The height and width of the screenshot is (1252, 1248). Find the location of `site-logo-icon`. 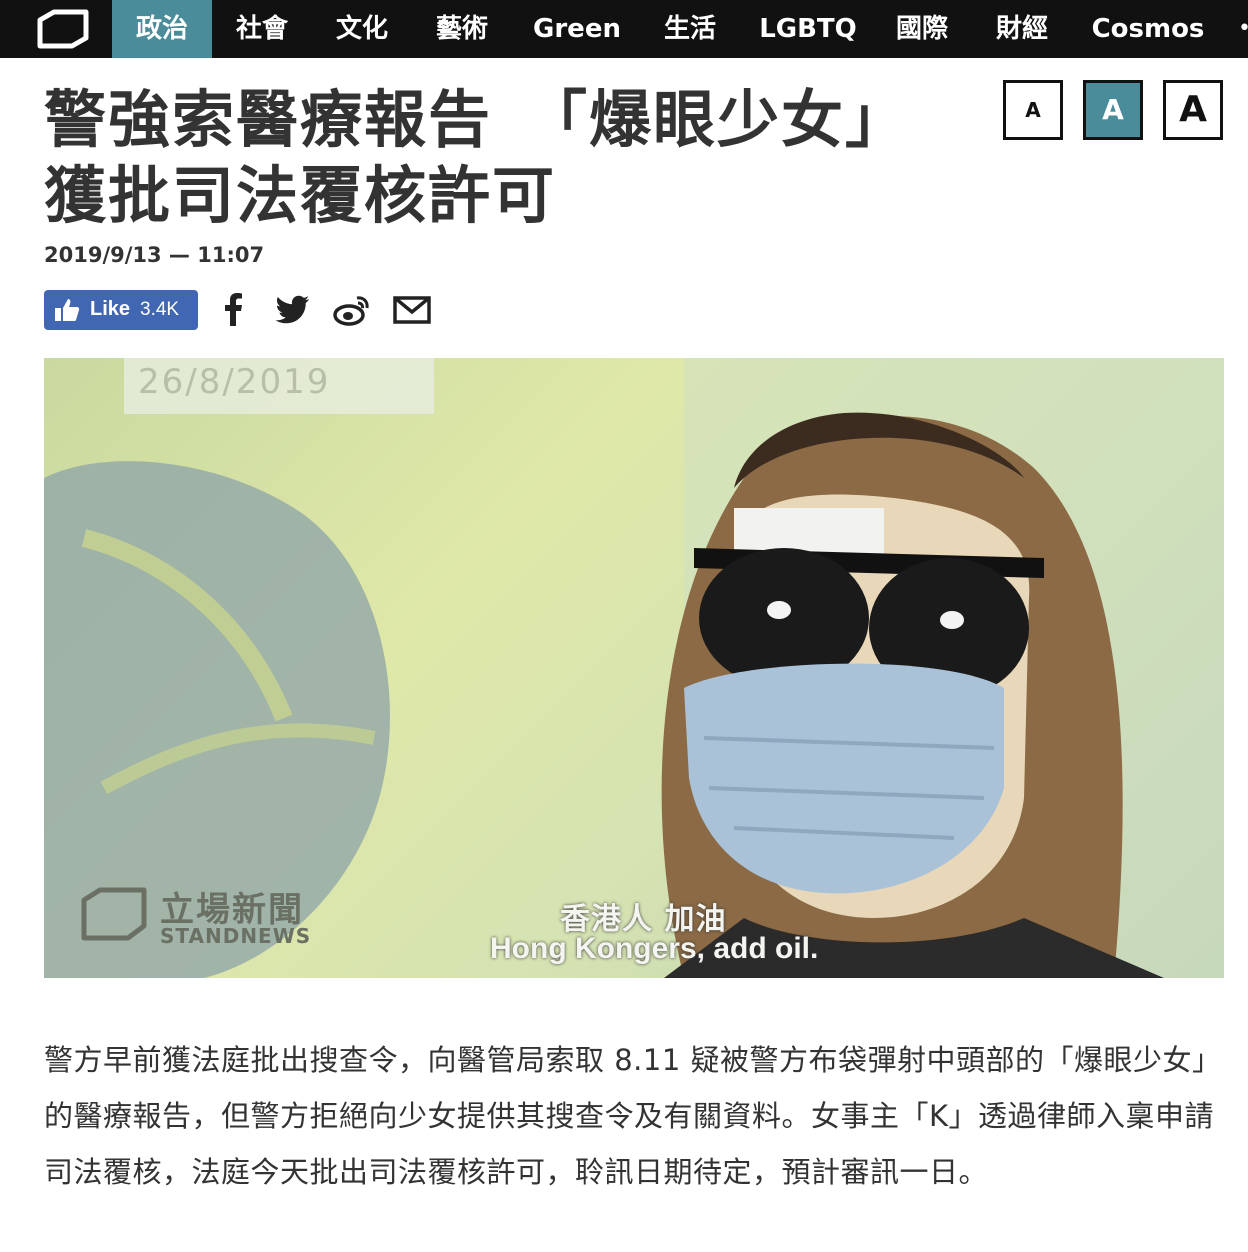

site-logo-icon is located at coordinates (63, 29).